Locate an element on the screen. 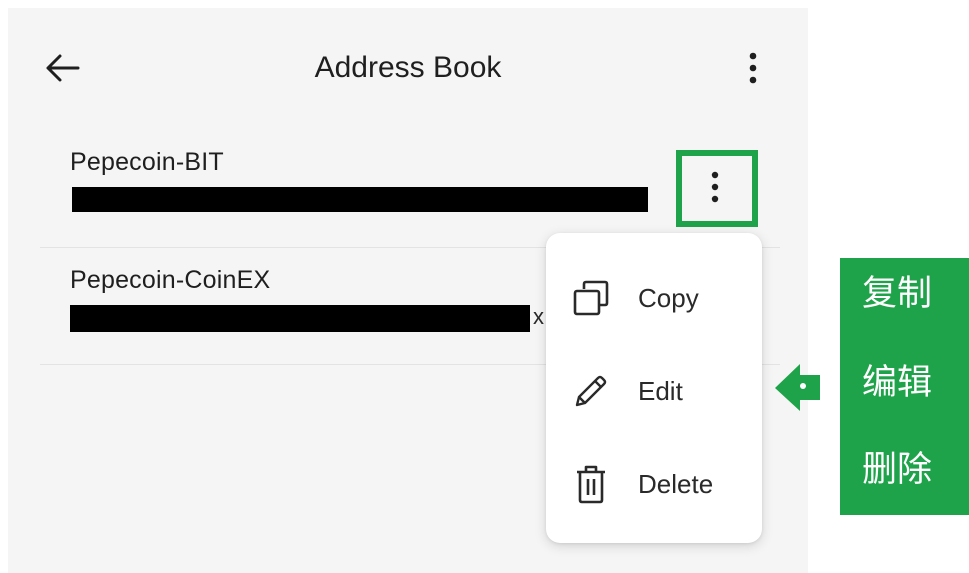 This screenshot has height=573, width=969. header-more-button is located at coordinates (753, 68).